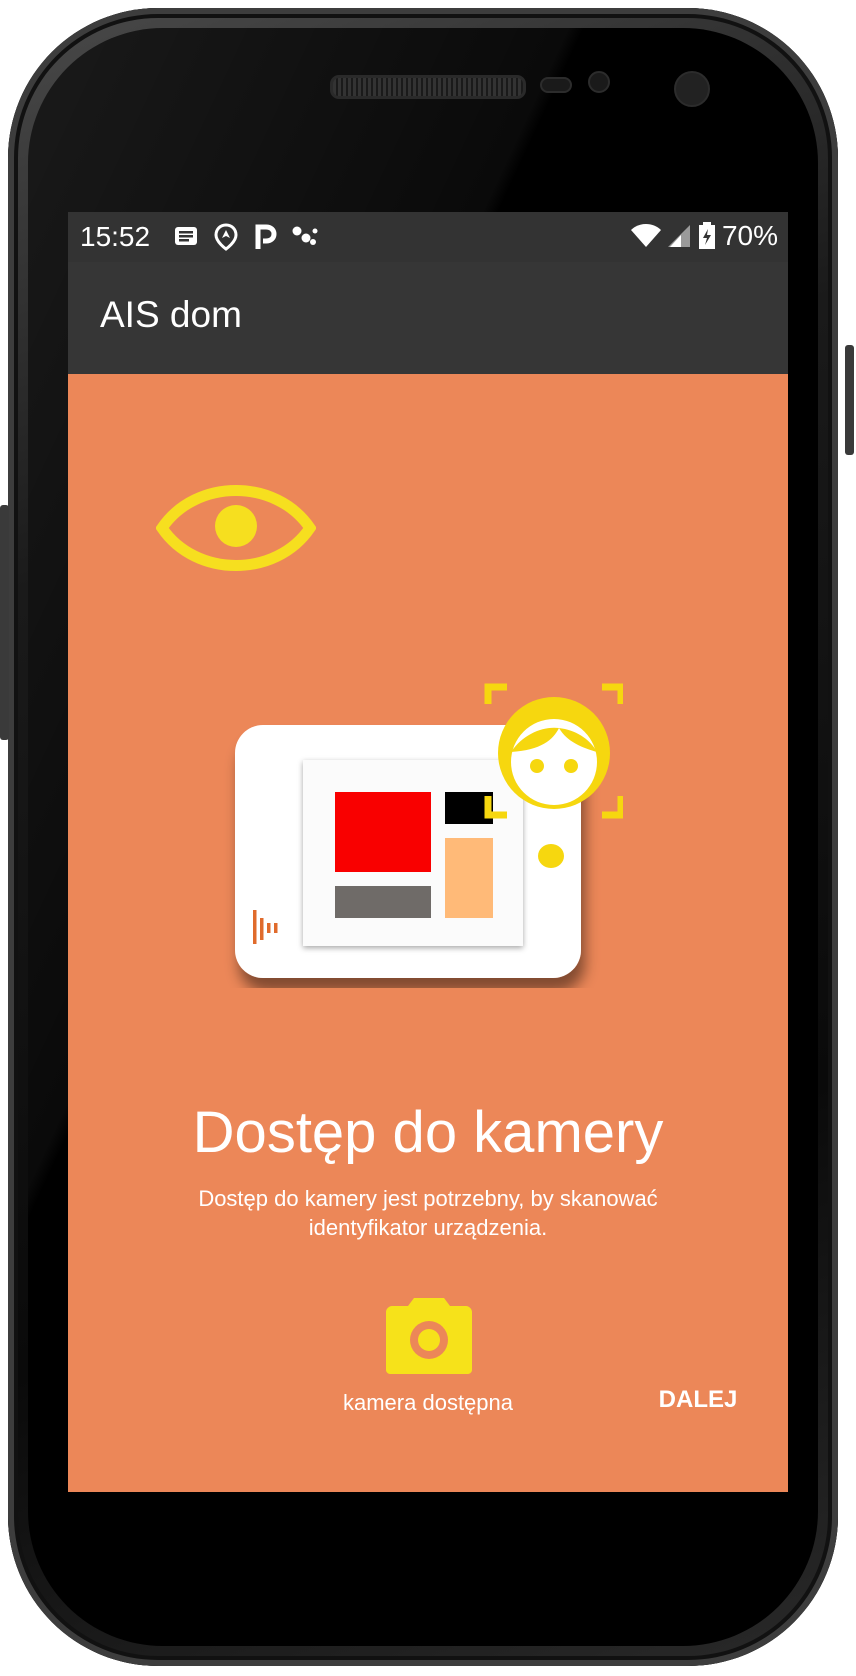 Image resolution: width=856 pixels, height=1676 pixels. What do you see at coordinates (115, 236) in the screenshot?
I see `status-time: 15:52` at bounding box center [115, 236].